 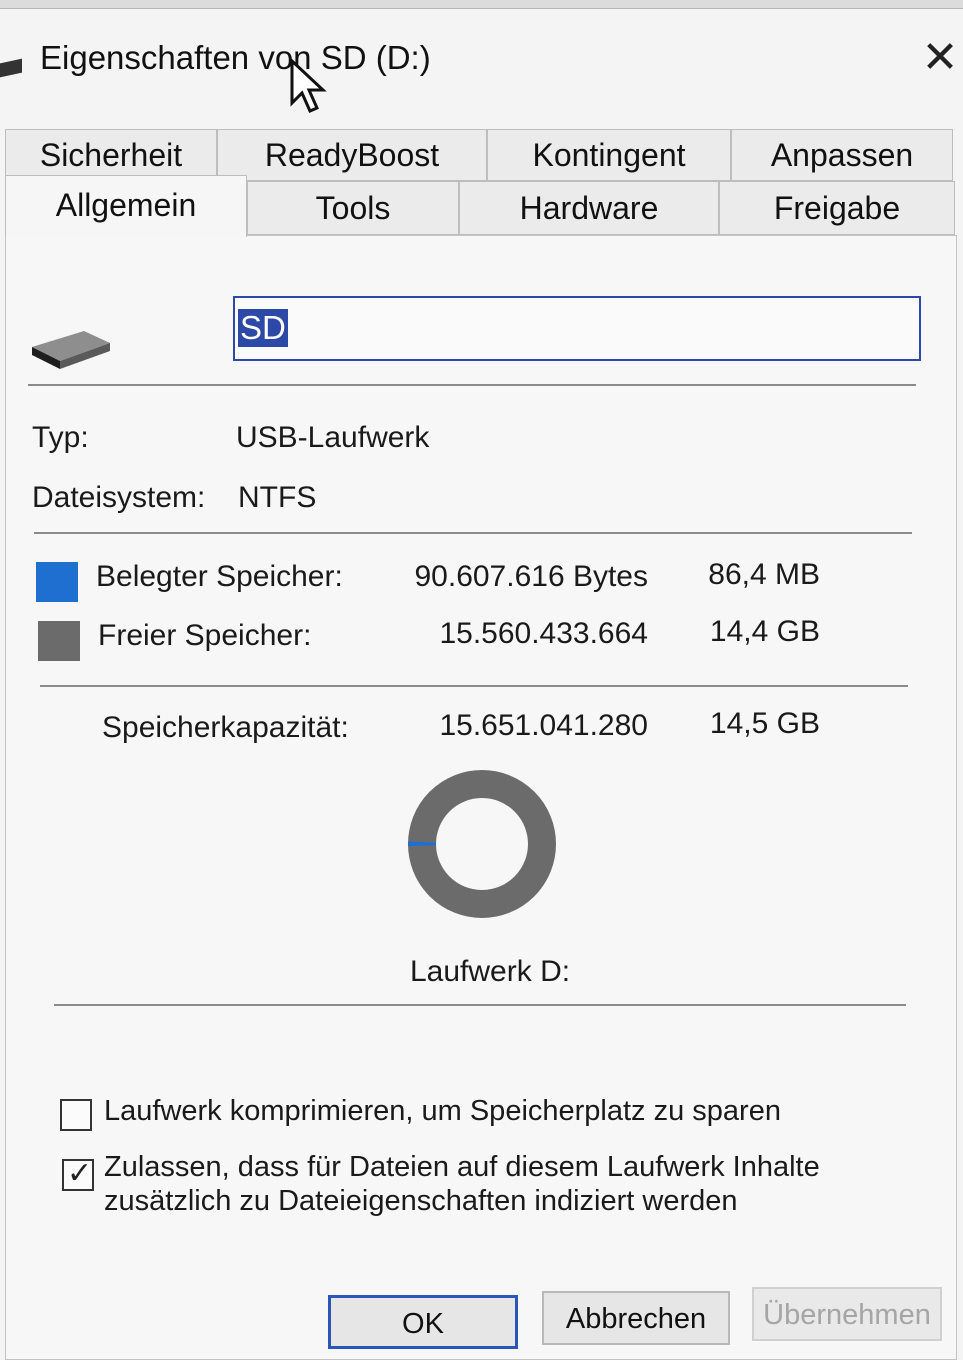 I want to click on title-bar: Eigenschaften von SD (D:) ✕, so click(x=481, y=66).